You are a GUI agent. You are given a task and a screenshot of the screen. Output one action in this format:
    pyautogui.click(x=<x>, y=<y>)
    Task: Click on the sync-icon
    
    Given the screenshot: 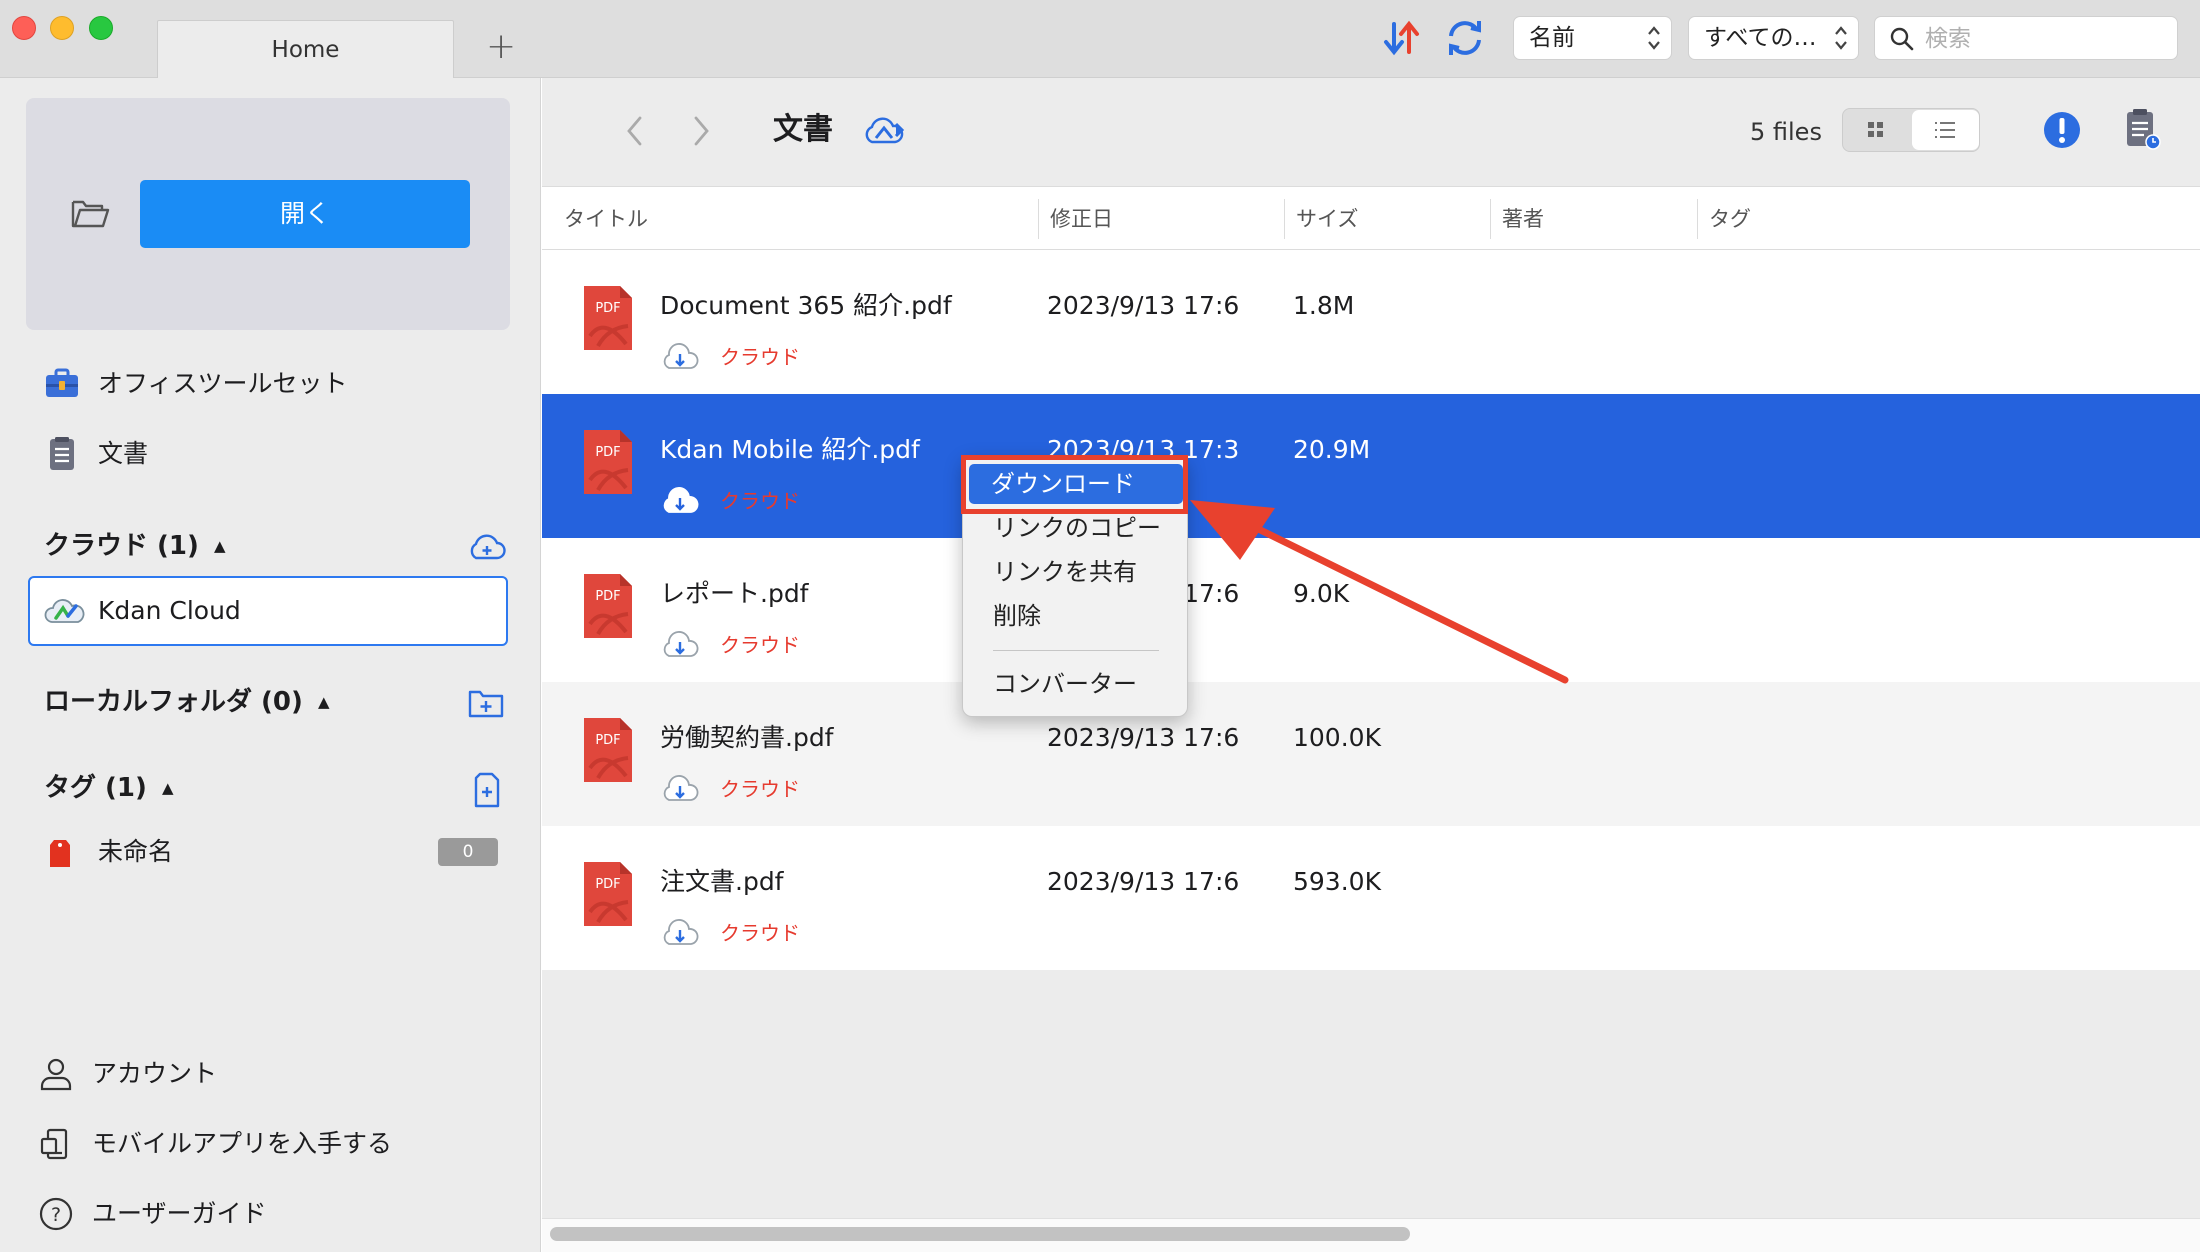 What is the action you would take?
    pyautogui.click(x=1465, y=38)
    